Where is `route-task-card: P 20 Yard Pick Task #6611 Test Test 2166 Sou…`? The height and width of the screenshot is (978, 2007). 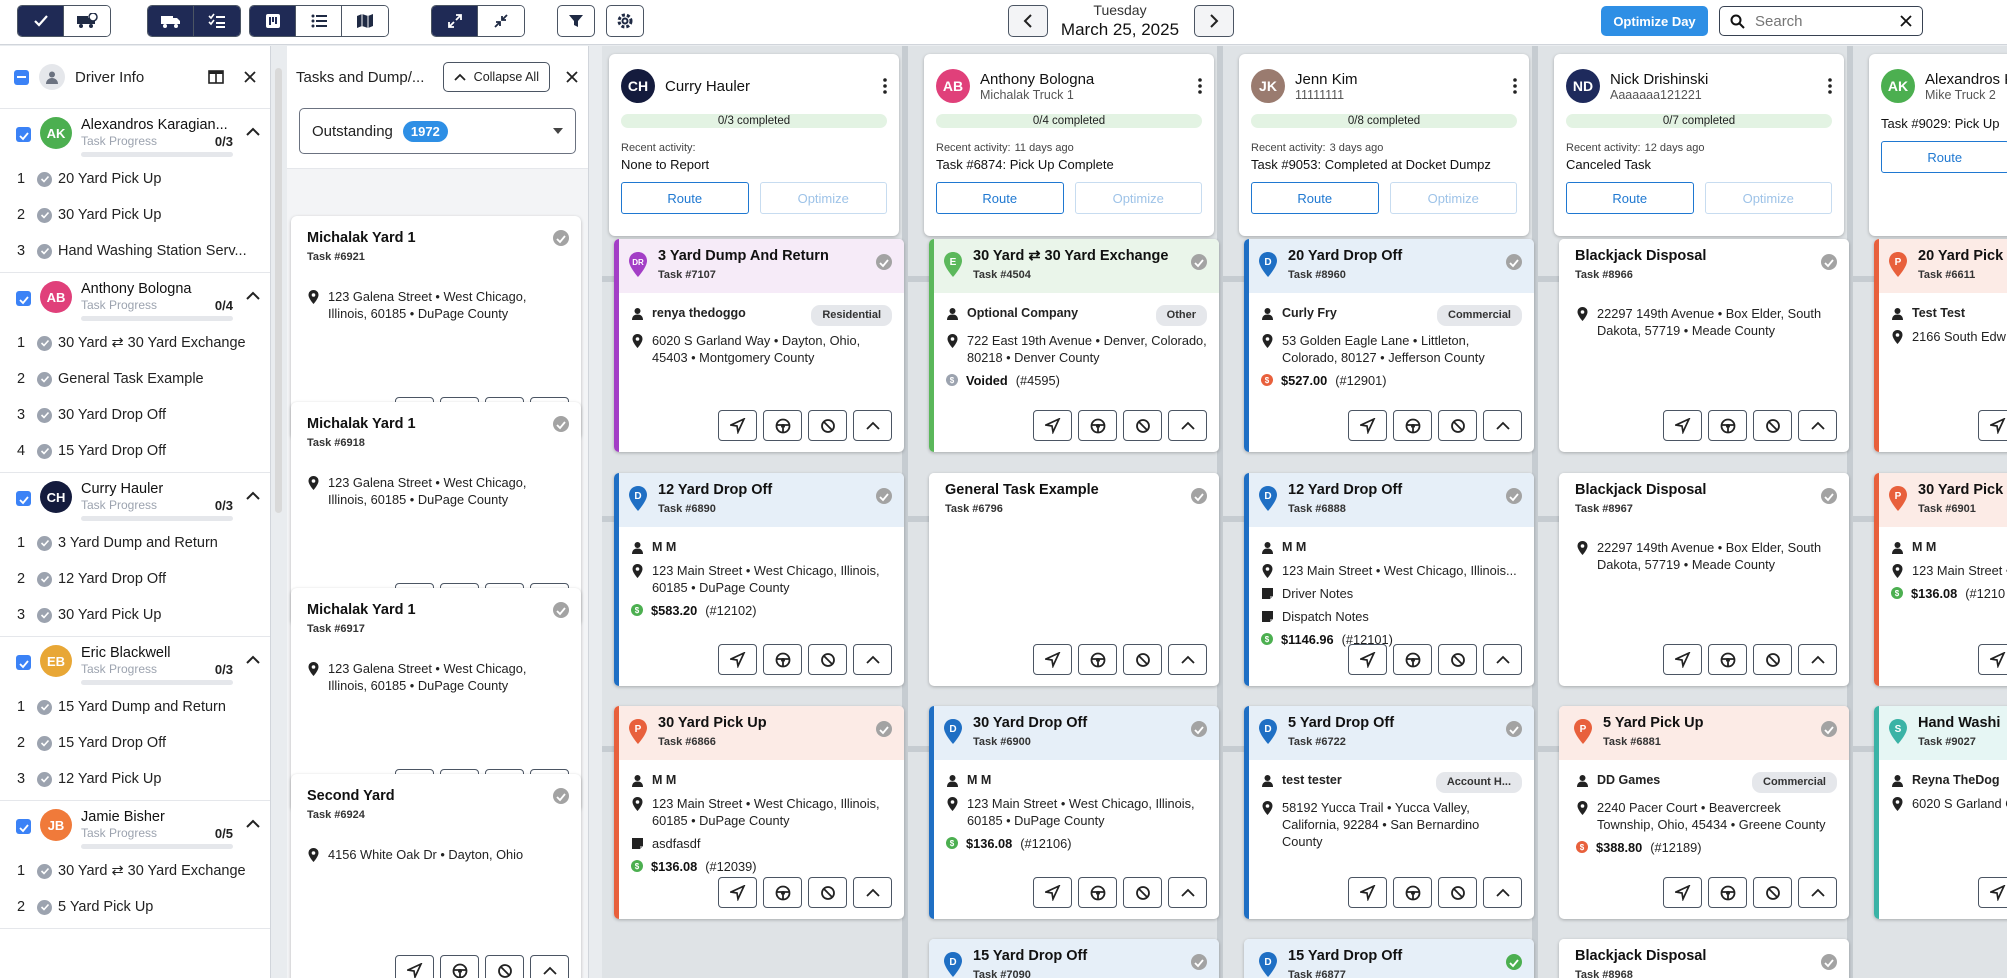
route-task-card: P 20 Yard Pick Task #6611 Test Test 2166 Sou… is located at coordinates (1940, 345).